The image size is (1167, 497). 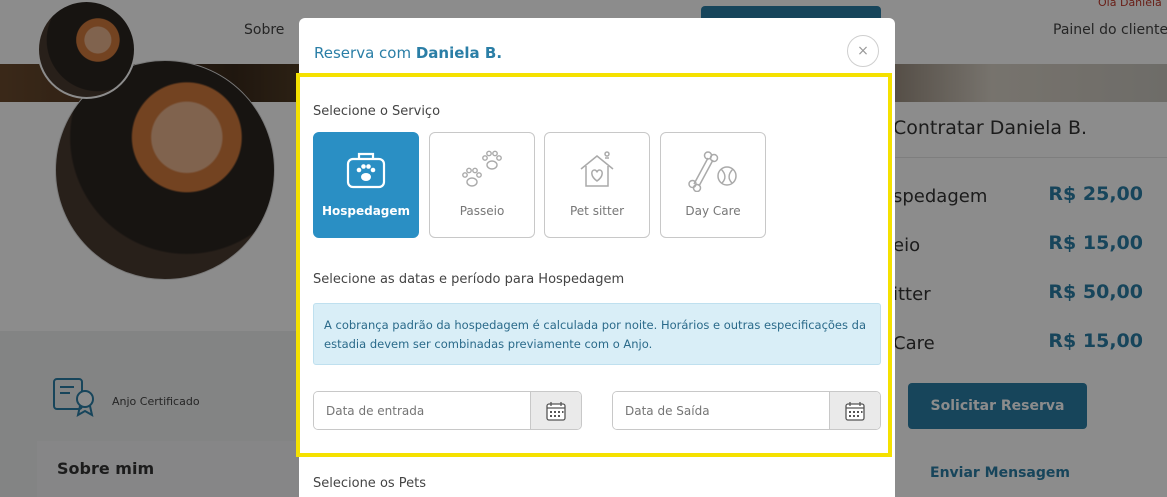 What do you see at coordinates (377, 111) in the screenshot?
I see `service-section-label: Selecione o Serviço` at bounding box center [377, 111].